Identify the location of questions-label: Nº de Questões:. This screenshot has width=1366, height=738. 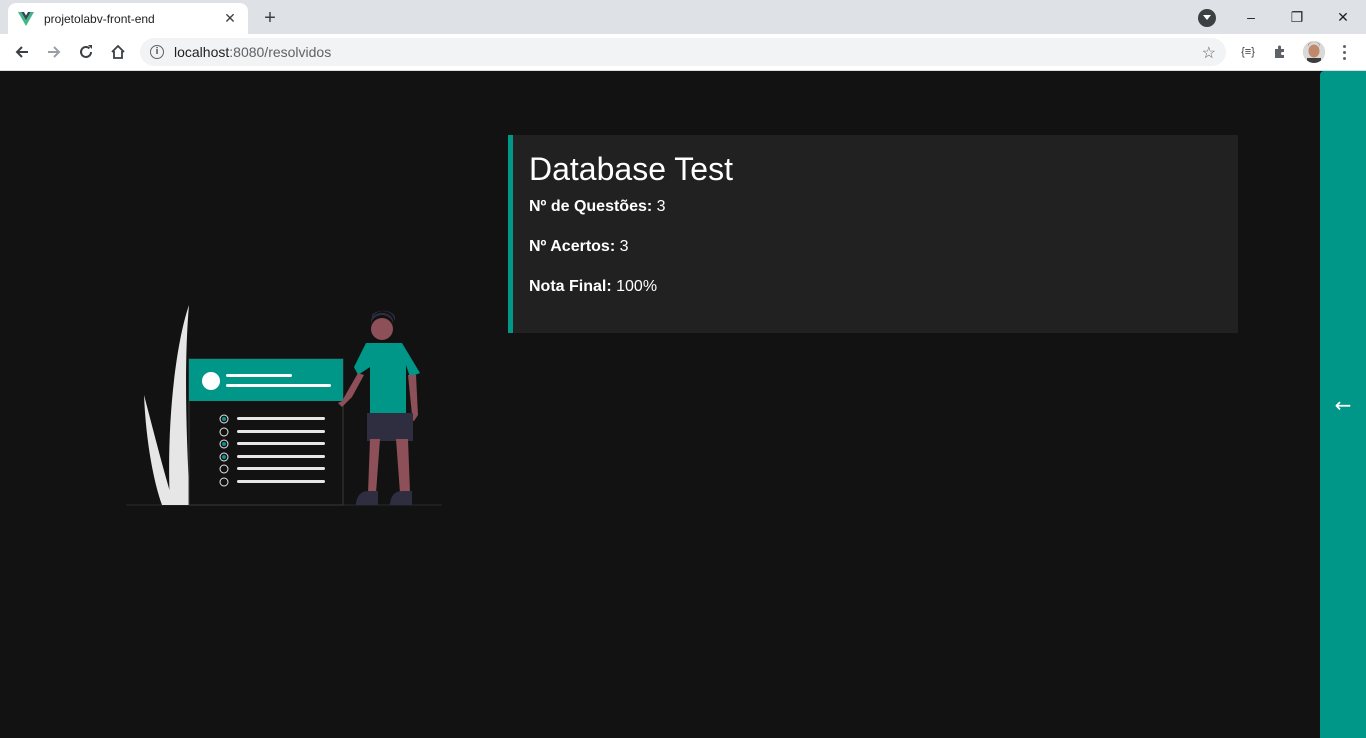
(591, 206).